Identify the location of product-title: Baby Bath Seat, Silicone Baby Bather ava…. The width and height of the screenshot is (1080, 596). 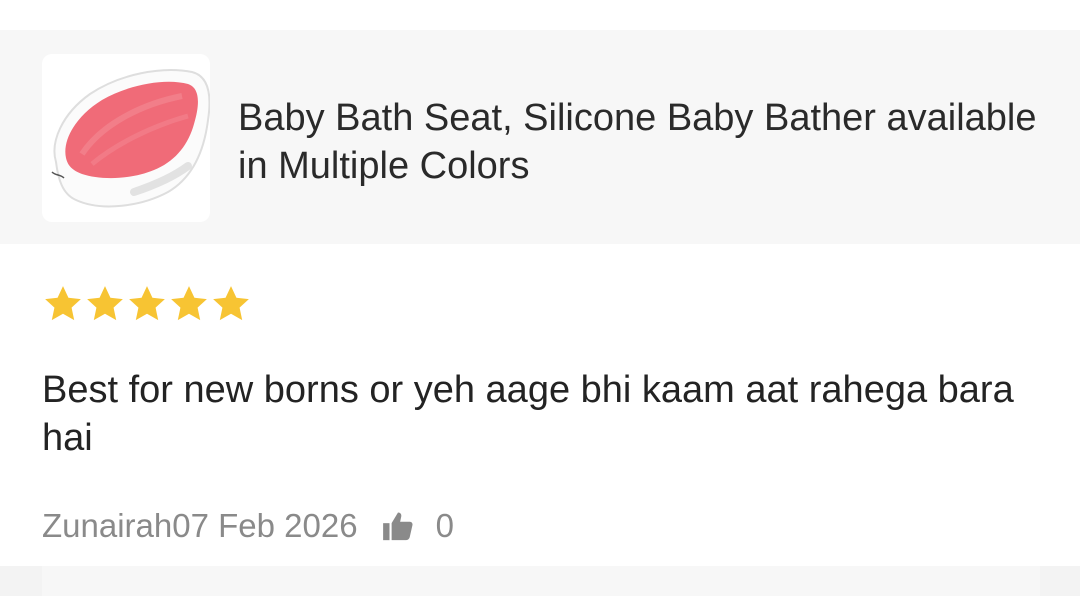
(638, 142).